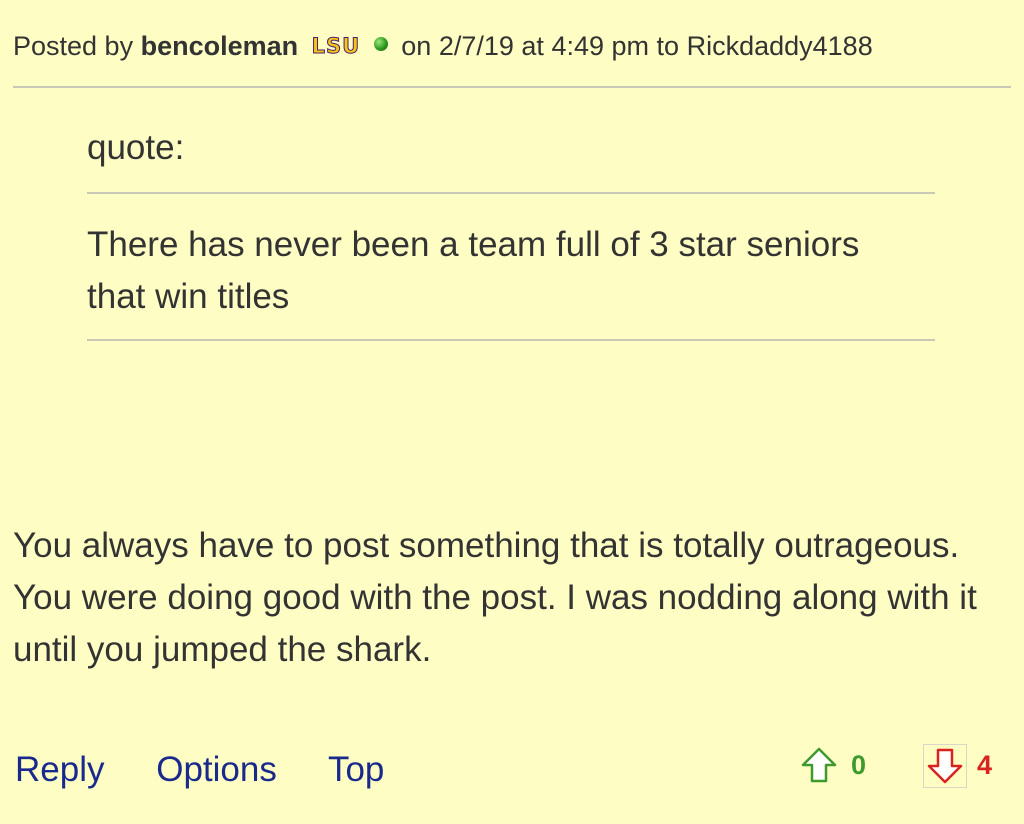 The width and height of the screenshot is (1024, 824). I want to click on post-actions: Reply Options Top, so click(220, 770).